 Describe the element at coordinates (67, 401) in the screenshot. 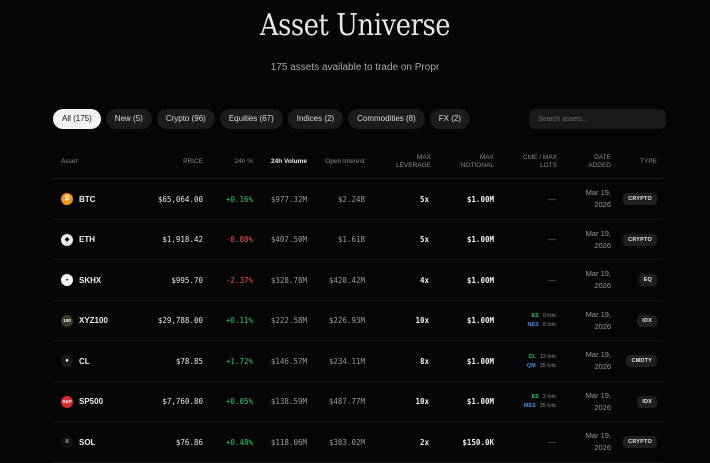

I see `sp500-icon: S&P` at that location.